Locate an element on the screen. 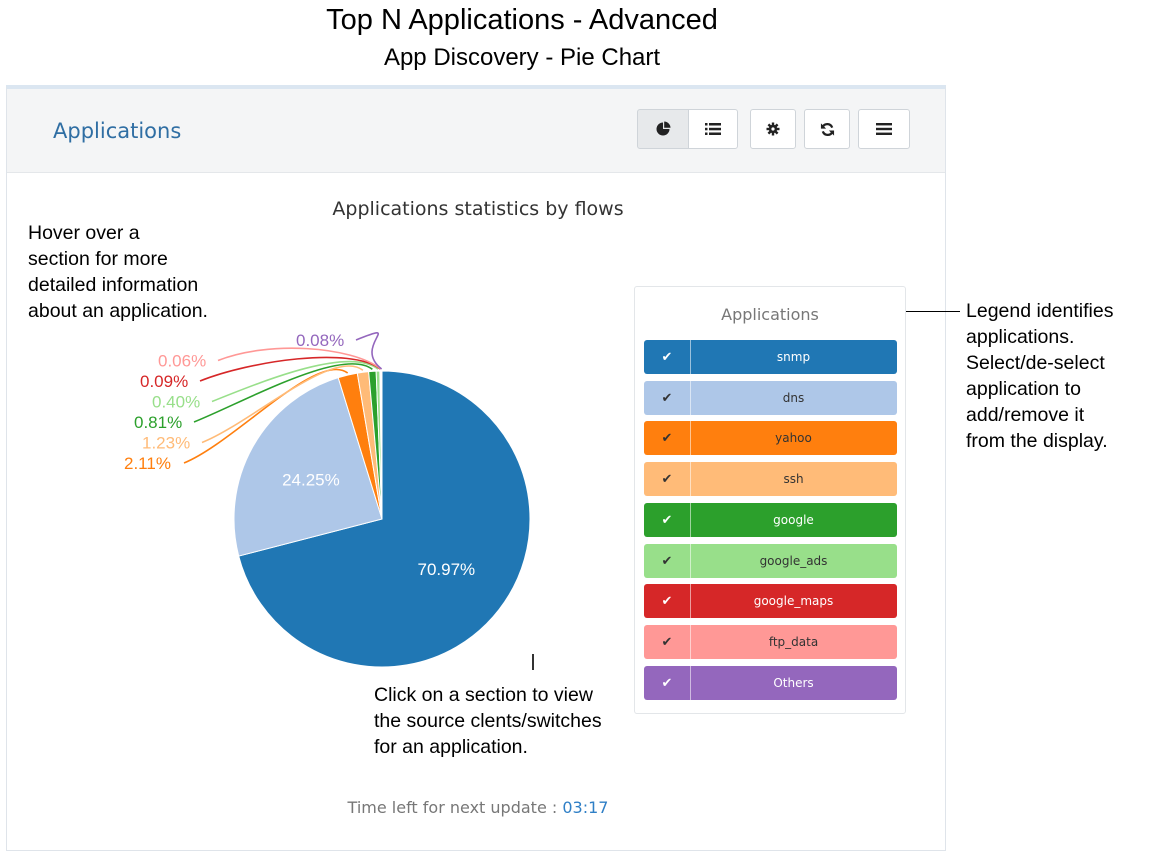  slice-label-google-maps: 0.09% is located at coordinates (164, 381).